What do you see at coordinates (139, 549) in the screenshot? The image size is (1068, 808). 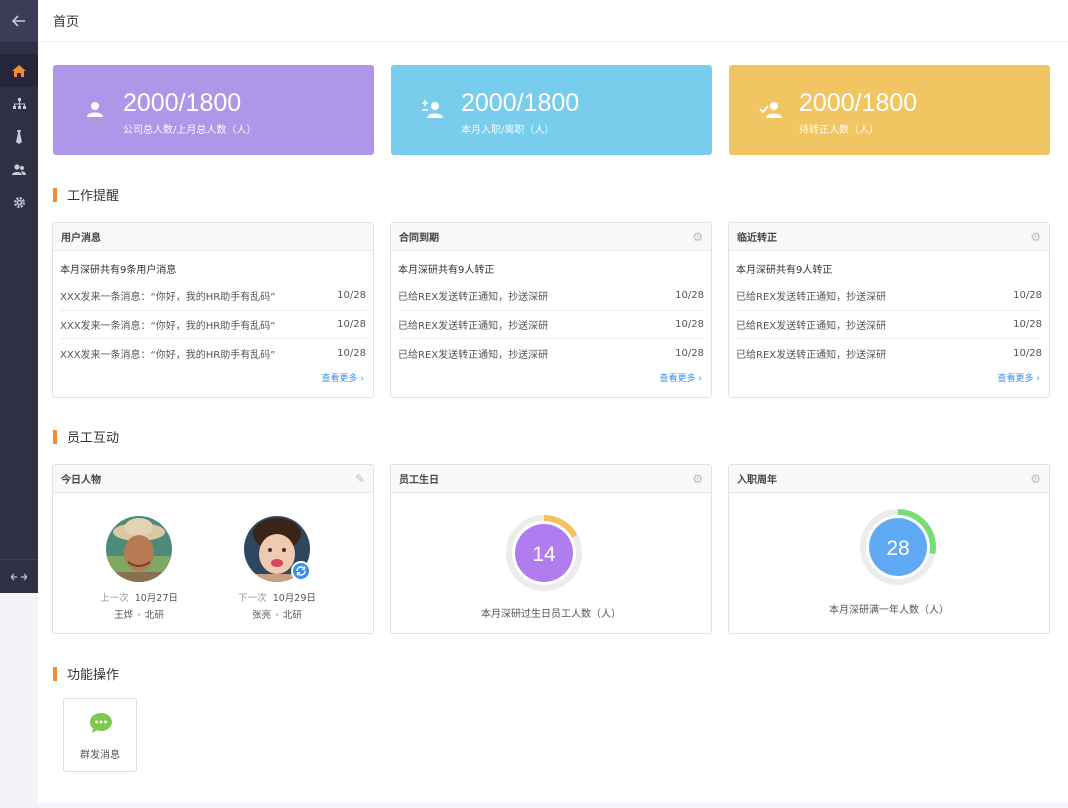 I see `avatar` at bounding box center [139, 549].